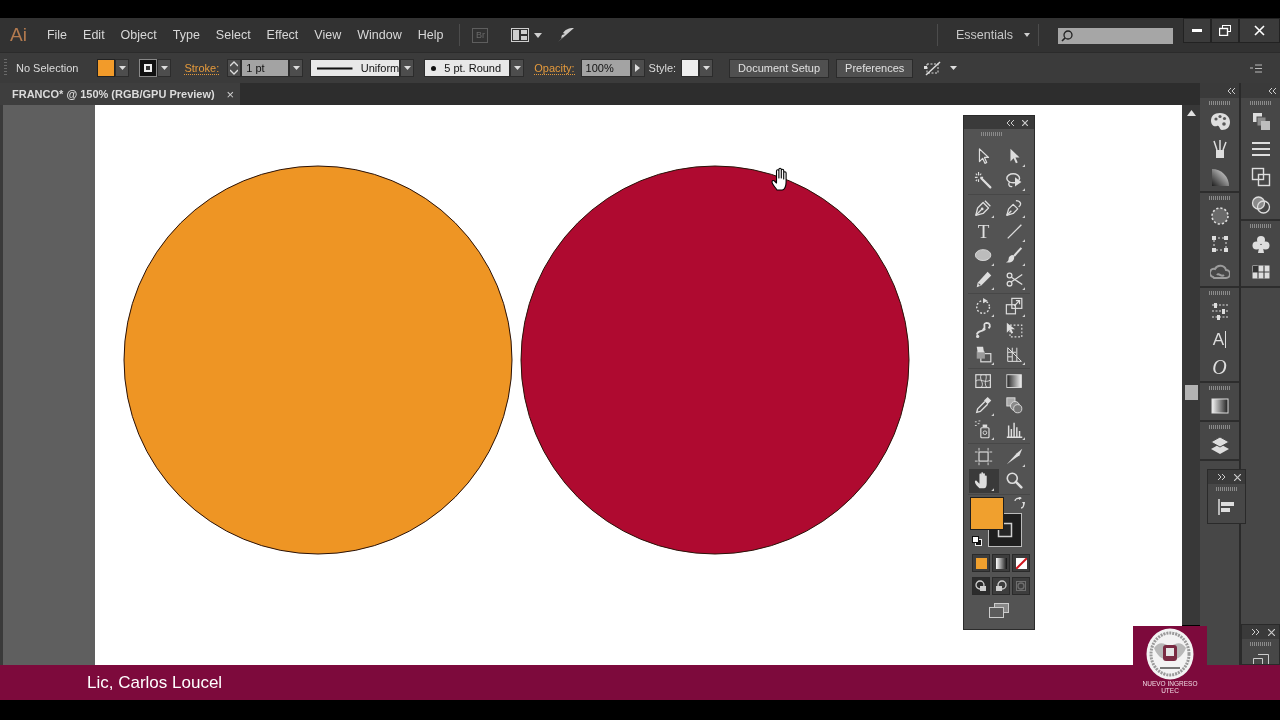  I want to click on panel-menu-icon, so click(1256, 68).